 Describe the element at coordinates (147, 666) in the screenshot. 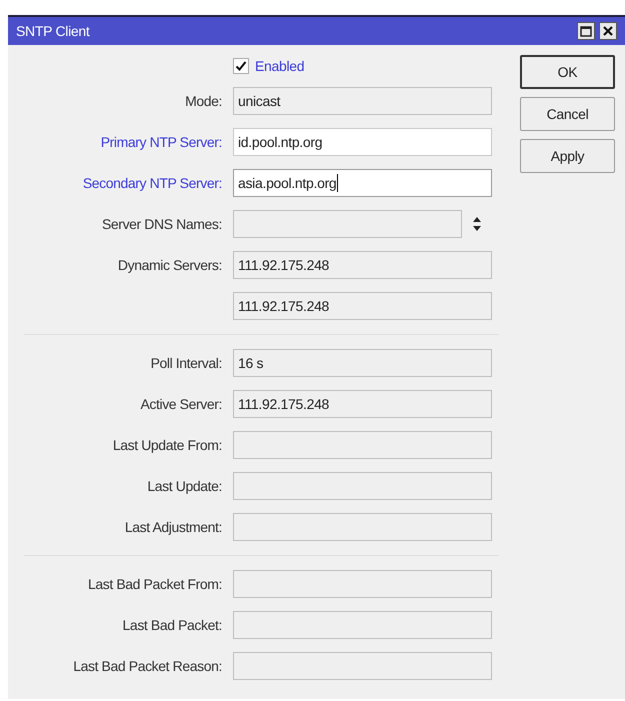

I see `field-label: Last Bad Packet Reason:` at that location.